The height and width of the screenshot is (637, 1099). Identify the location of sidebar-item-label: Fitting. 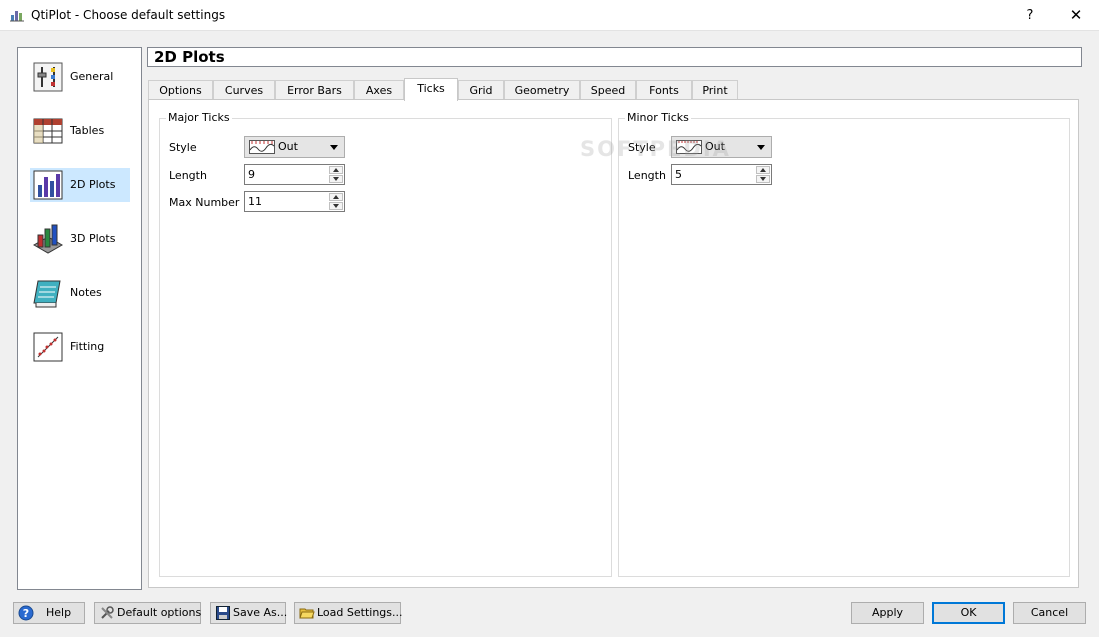
(87, 346).